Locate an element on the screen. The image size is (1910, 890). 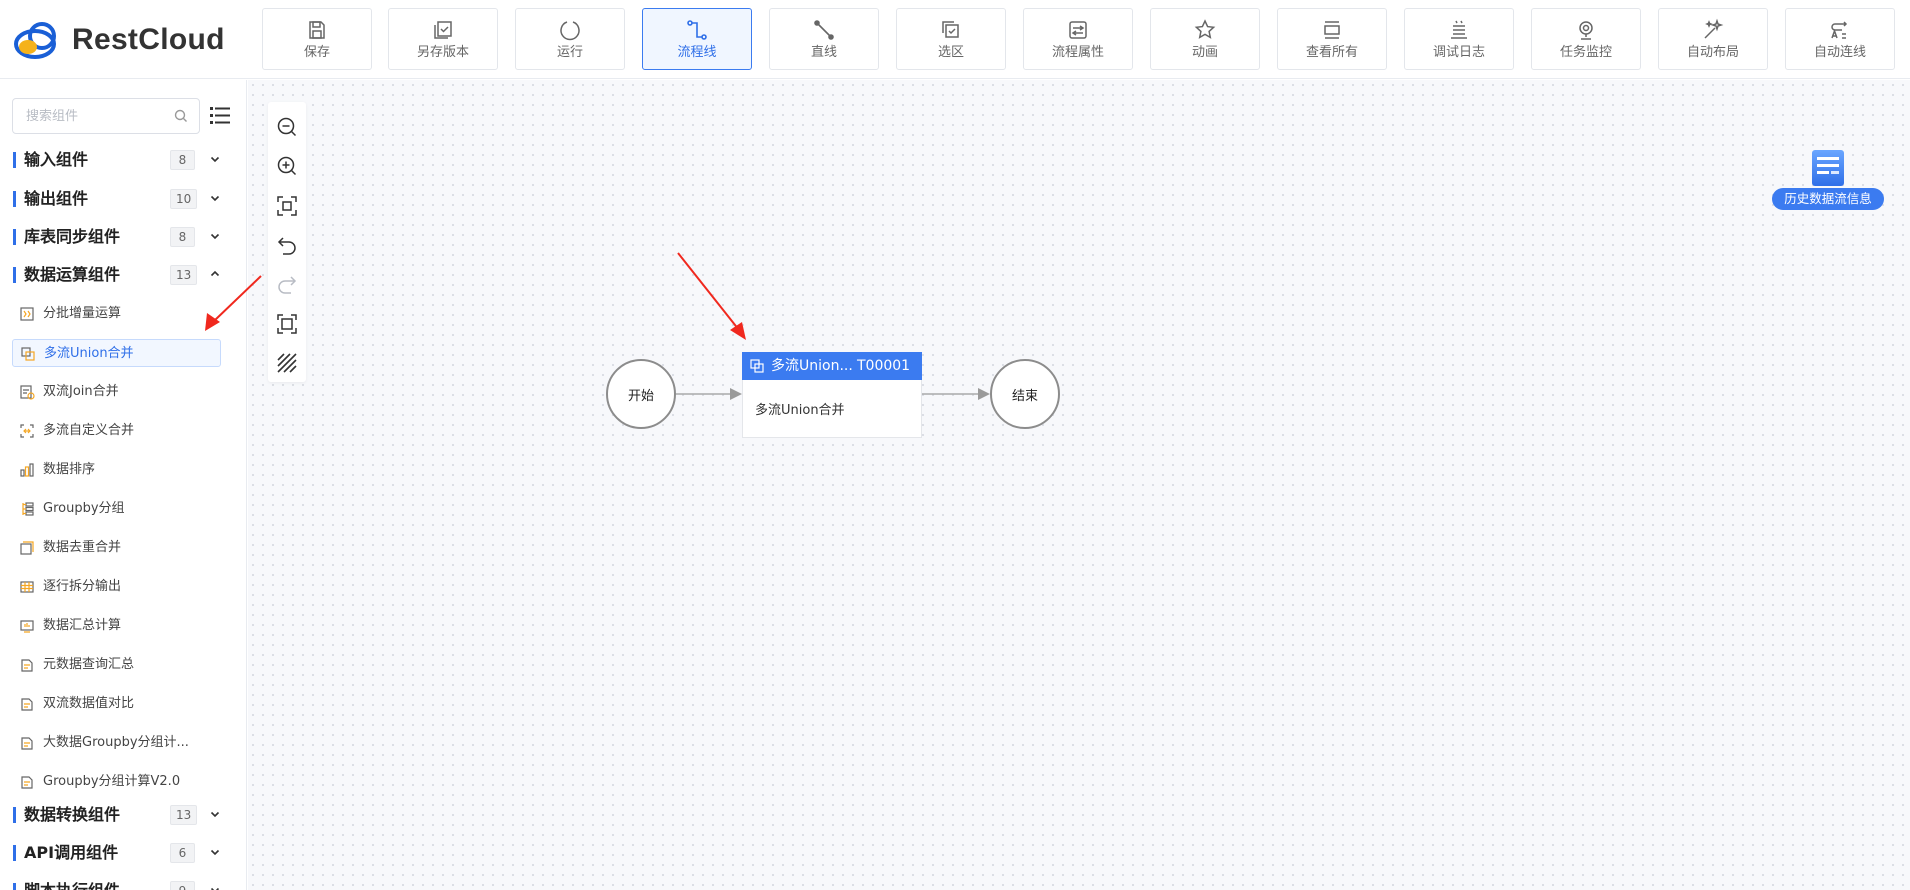
run-button: 运行 is located at coordinates (570, 39).